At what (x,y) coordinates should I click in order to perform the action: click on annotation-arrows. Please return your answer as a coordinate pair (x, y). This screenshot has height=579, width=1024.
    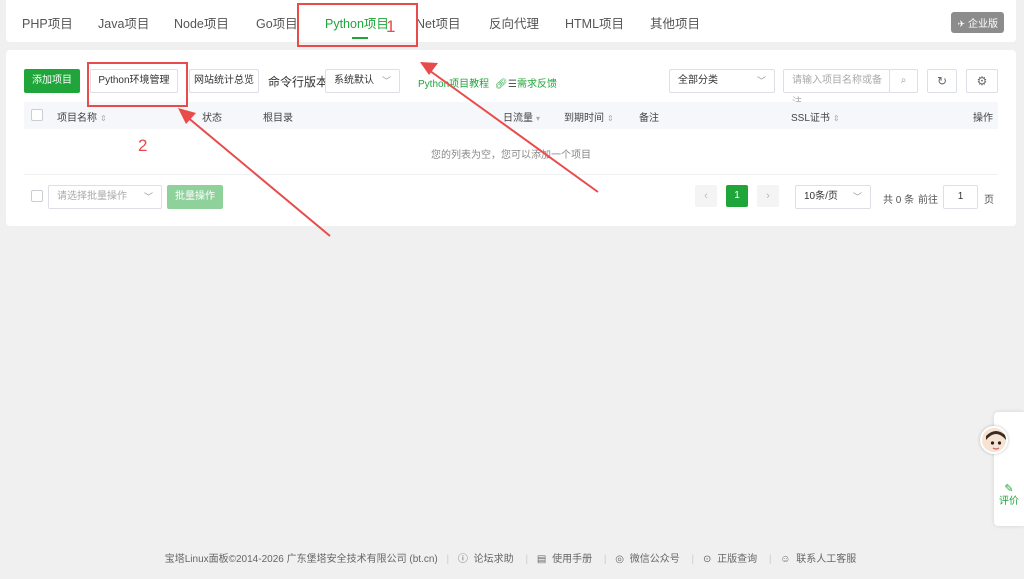
    Looking at the image, I should click on (388, 149).